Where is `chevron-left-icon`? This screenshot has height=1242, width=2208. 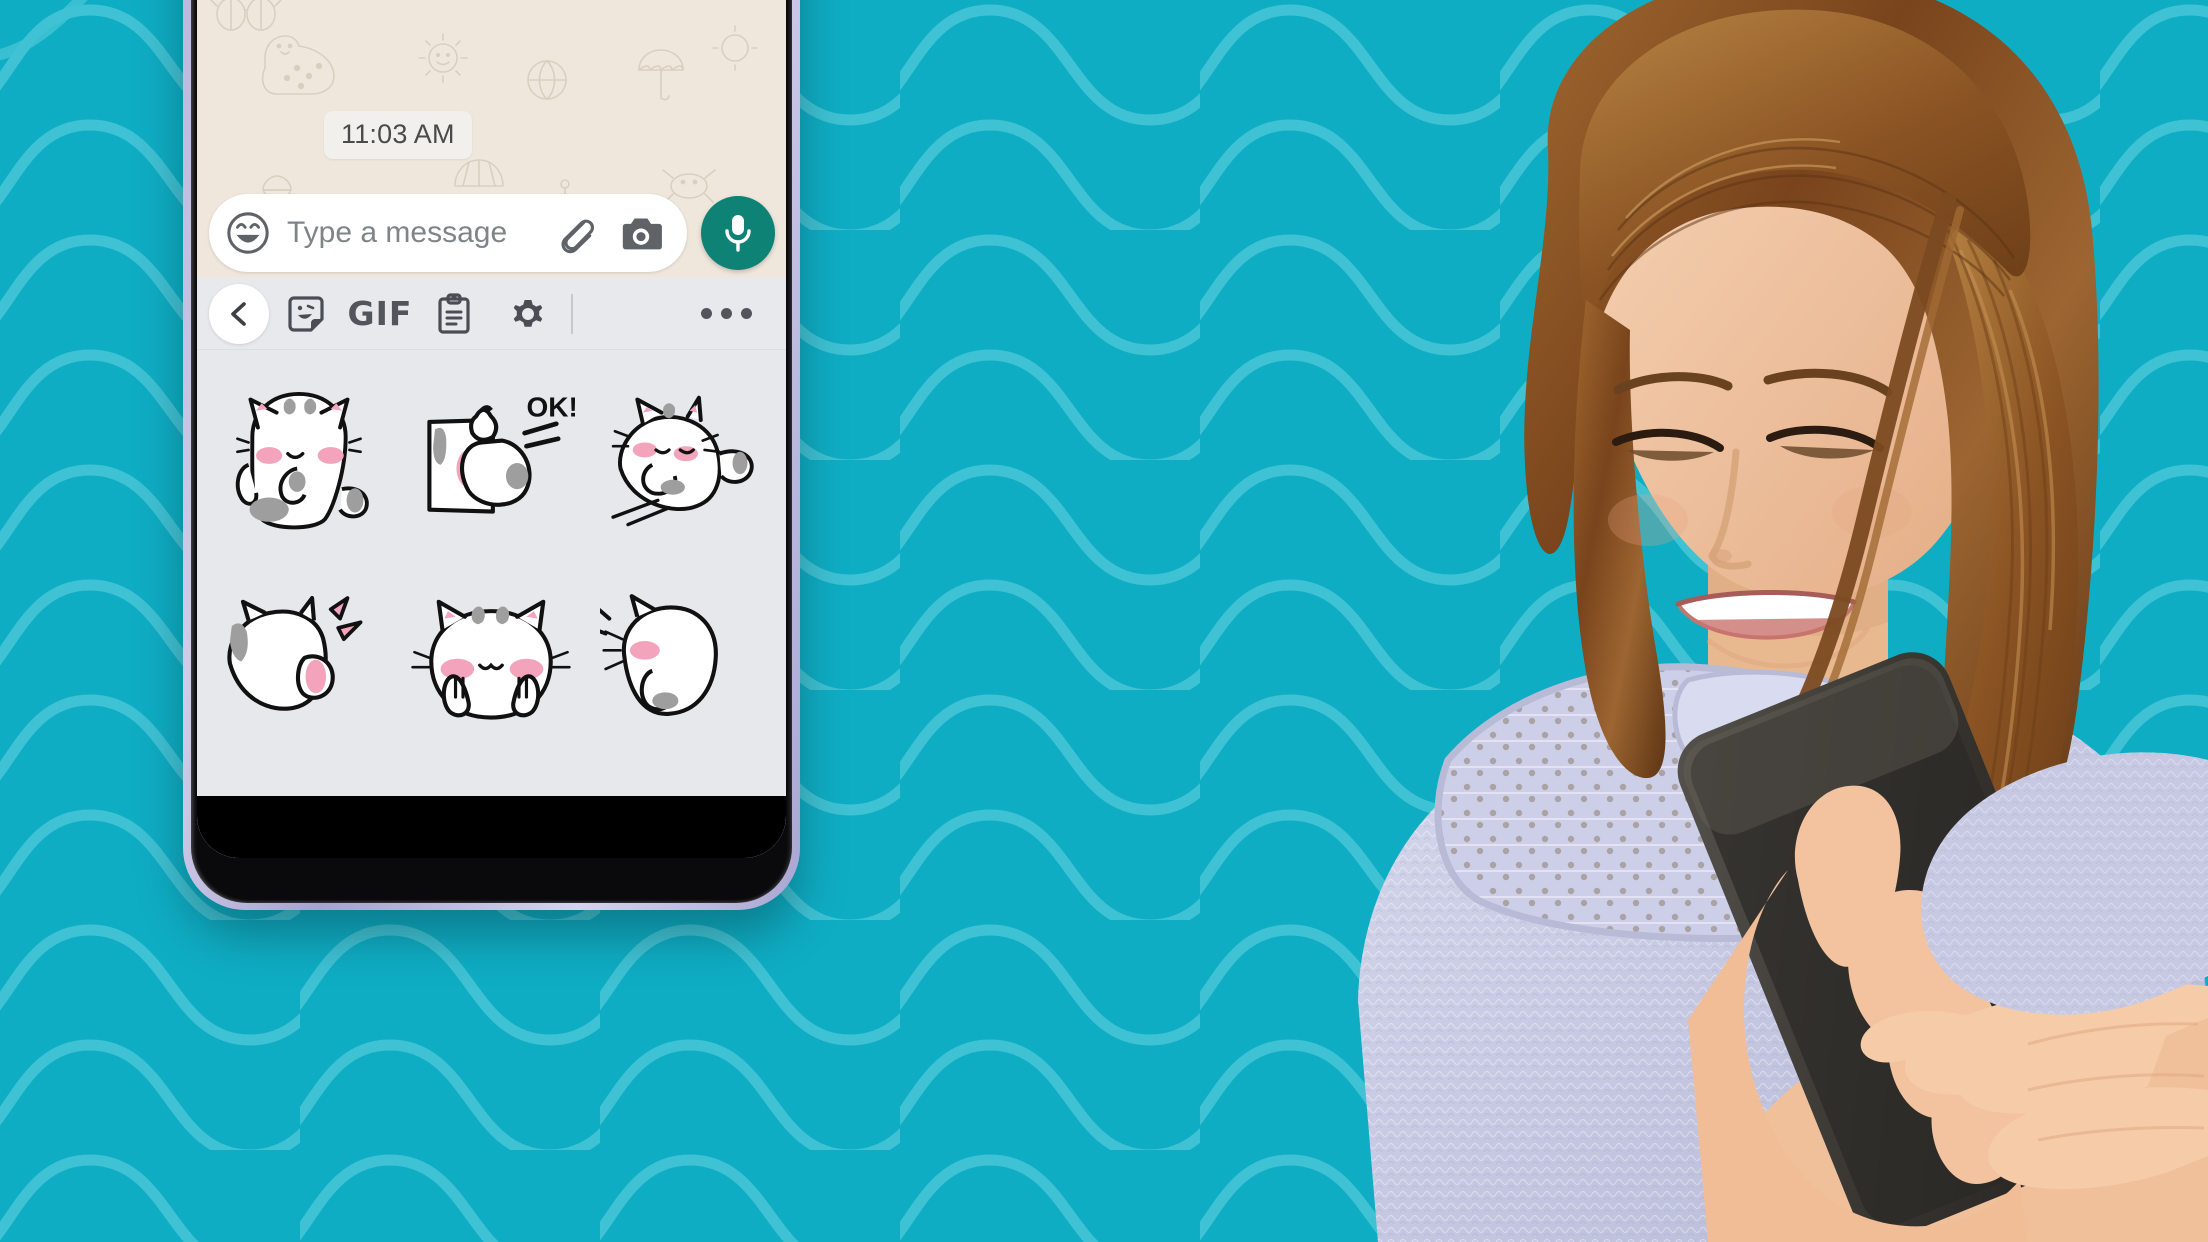
chevron-left-icon is located at coordinates (238, 313).